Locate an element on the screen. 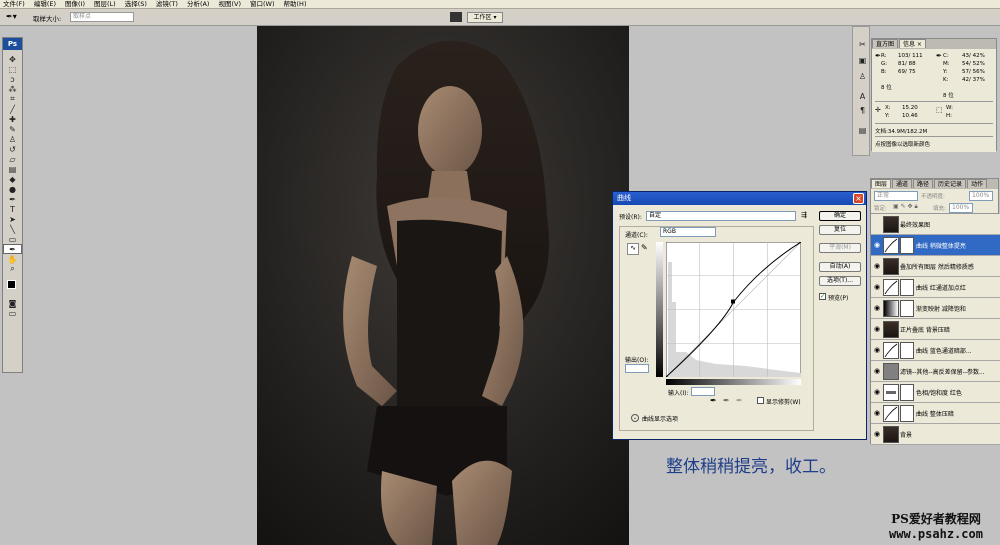 The image size is (1000, 545). workspace-button: 工作区 ▾ is located at coordinates (485, 17).